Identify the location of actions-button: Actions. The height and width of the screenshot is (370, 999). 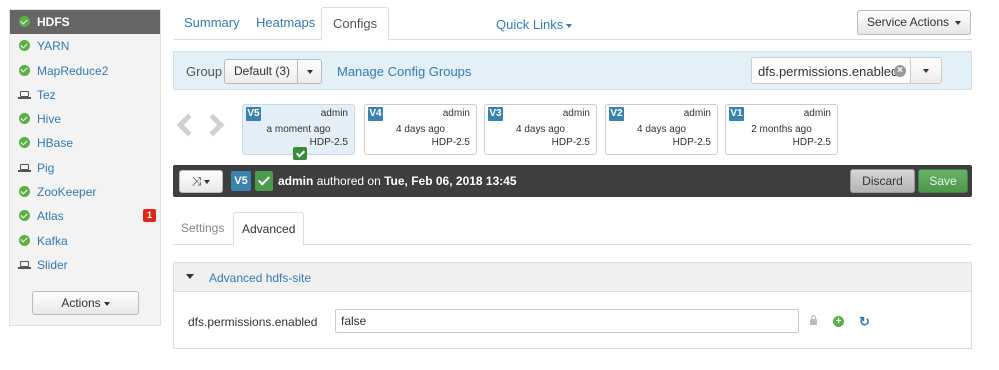
(85, 303).